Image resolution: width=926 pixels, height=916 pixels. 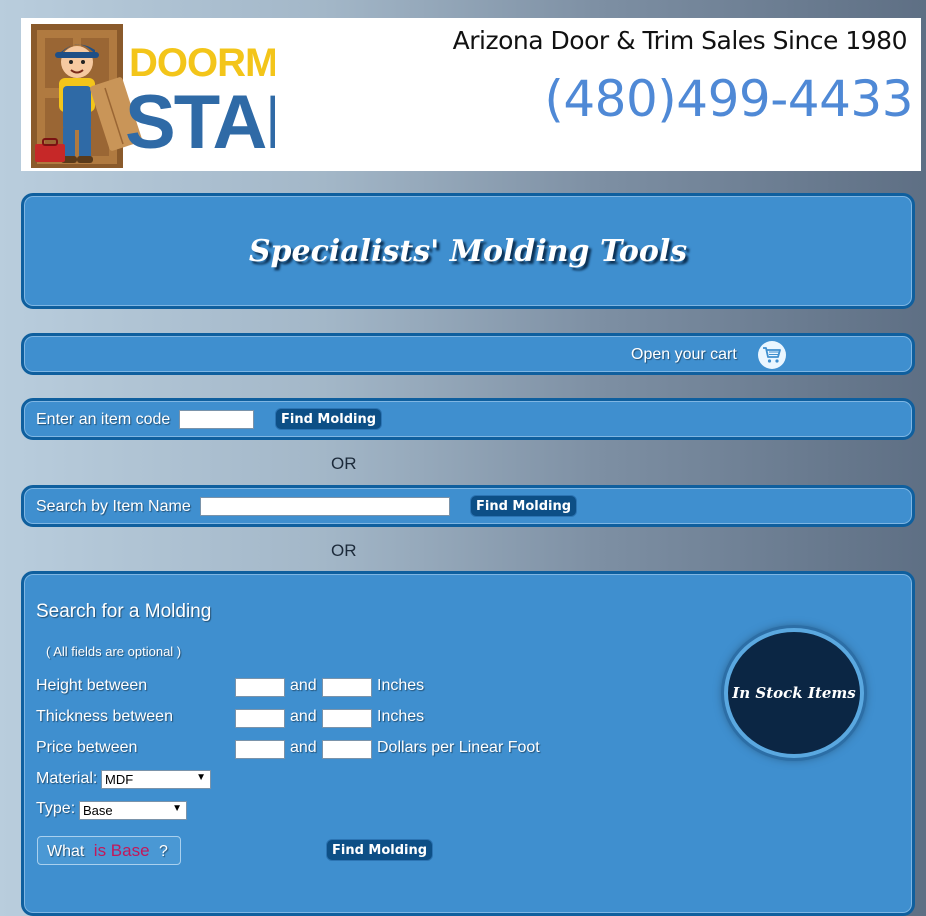 I want to click on price-min-input, so click(x=260, y=749).